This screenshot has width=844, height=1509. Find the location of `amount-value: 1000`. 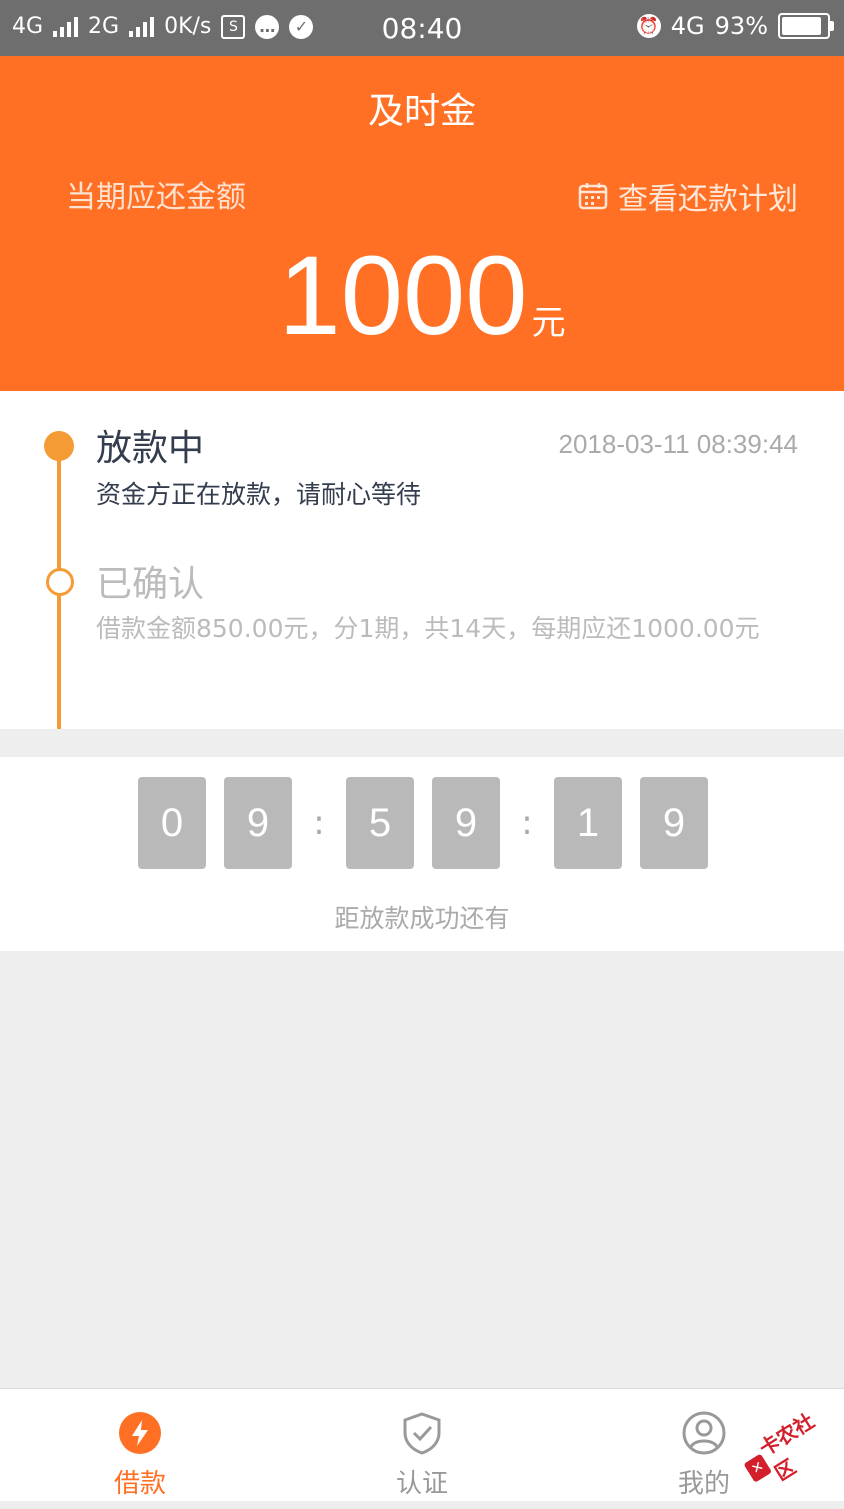

amount-value: 1000 is located at coordinates (403, 295).